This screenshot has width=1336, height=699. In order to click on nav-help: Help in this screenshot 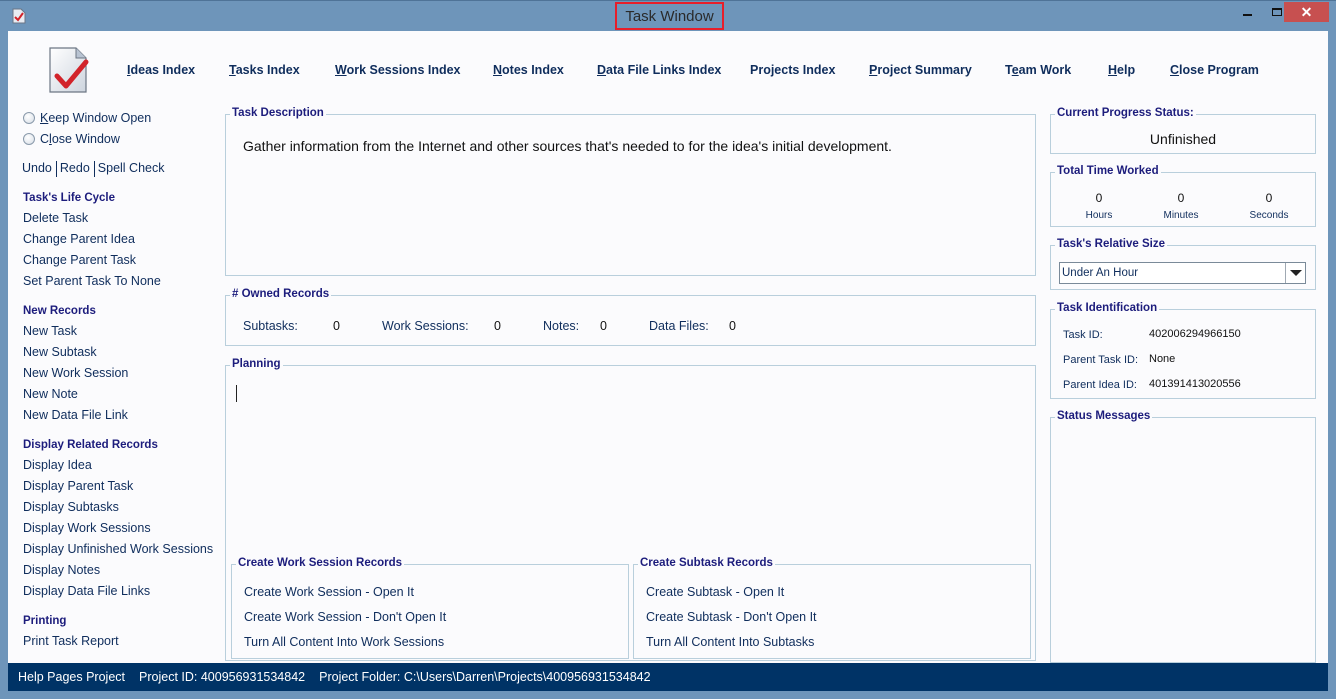, I will do `click(1121, 70)`.